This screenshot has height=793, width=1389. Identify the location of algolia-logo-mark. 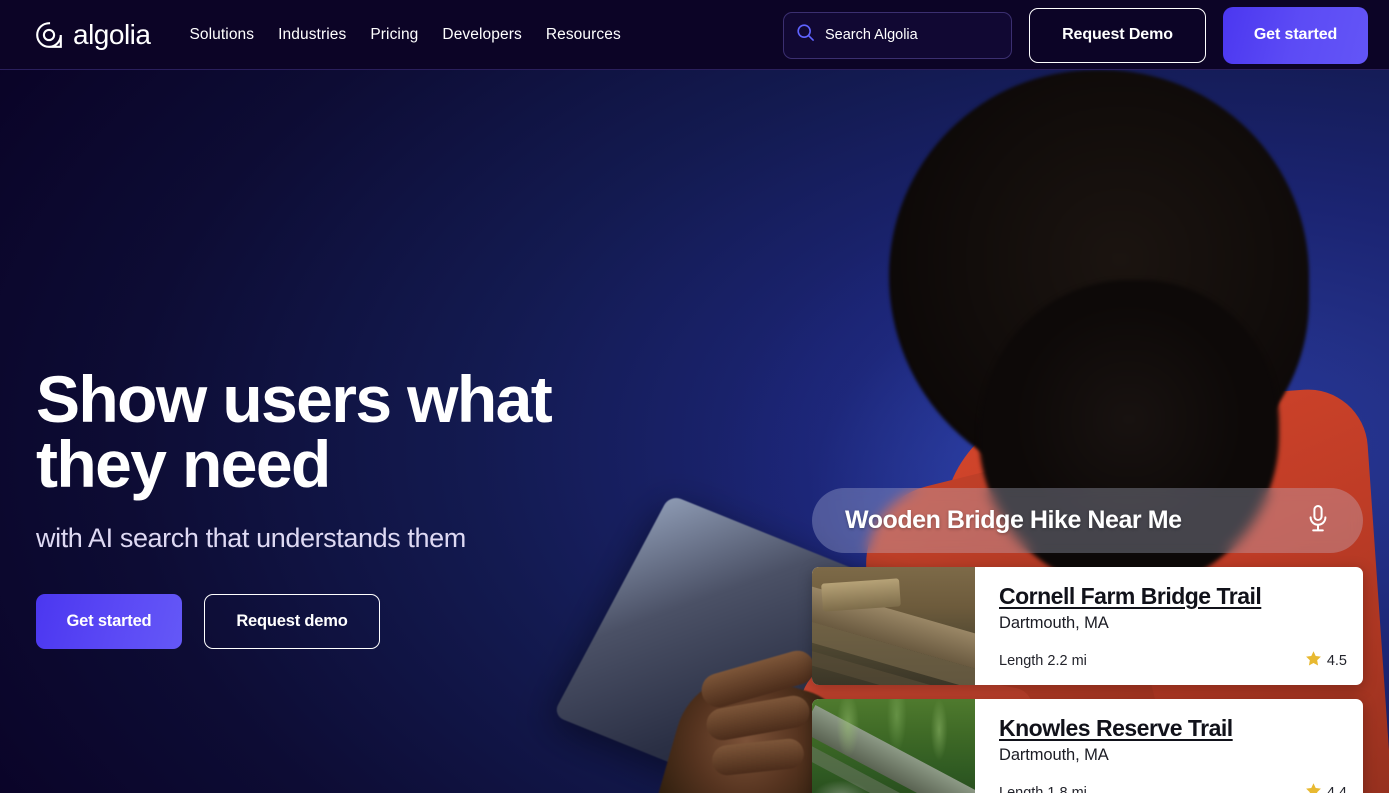
(49, 35).